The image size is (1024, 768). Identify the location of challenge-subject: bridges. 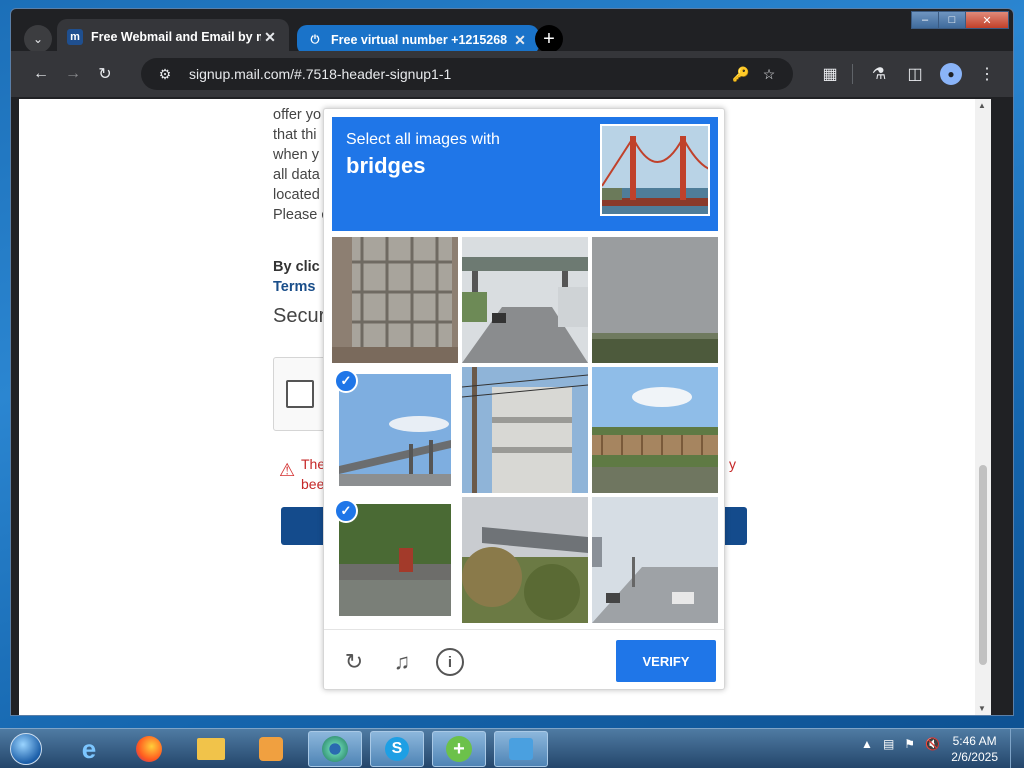
(386, 165).